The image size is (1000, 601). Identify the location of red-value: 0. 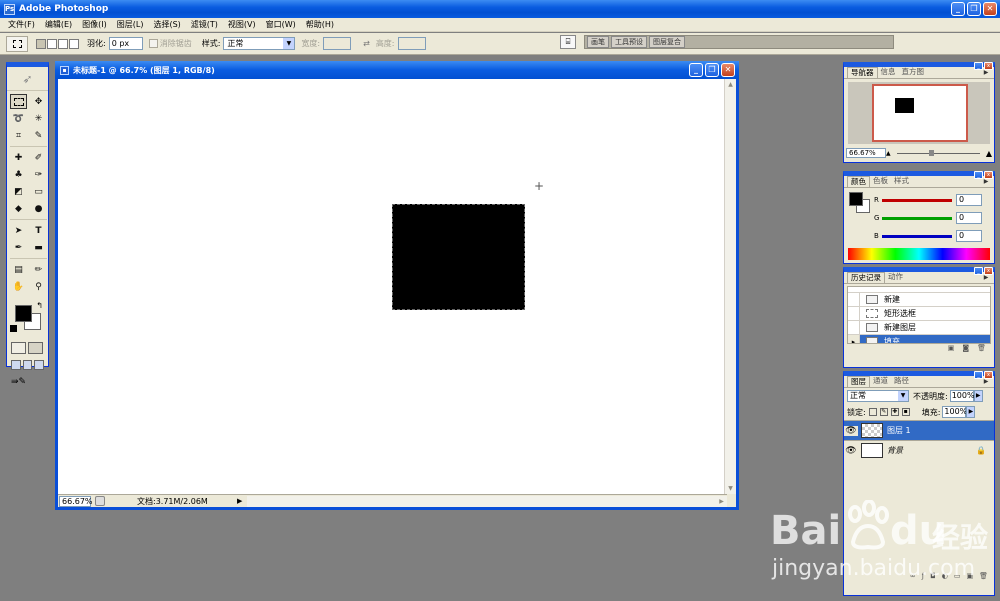
(969, 200).